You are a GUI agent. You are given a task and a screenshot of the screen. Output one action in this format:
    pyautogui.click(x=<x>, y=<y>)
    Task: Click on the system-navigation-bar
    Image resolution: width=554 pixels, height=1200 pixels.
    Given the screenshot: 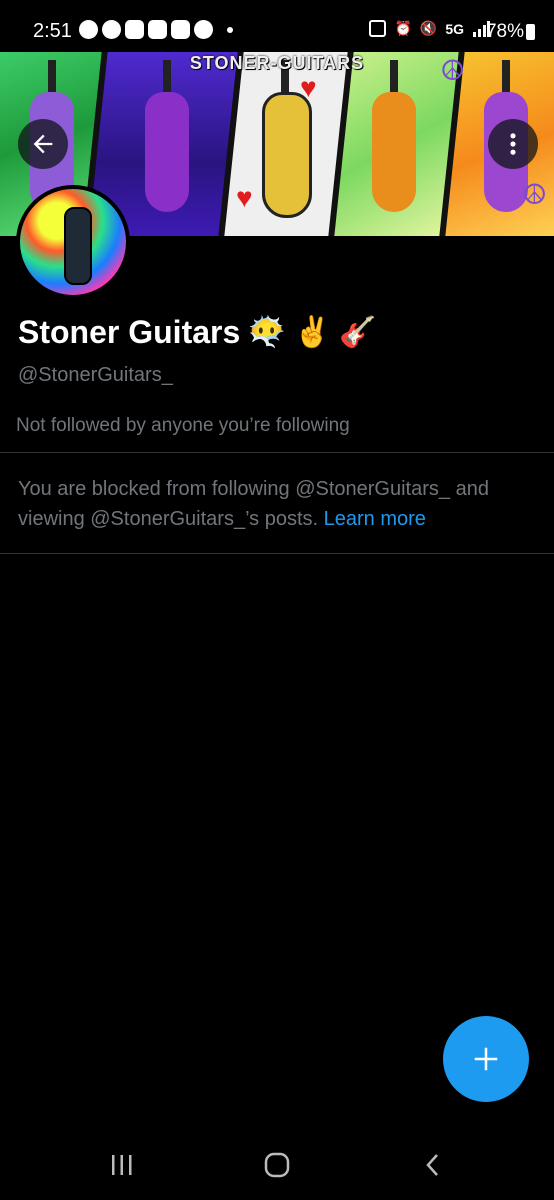 What is the action you would take?
    pyautogui.click(x=277, y=1165)
    